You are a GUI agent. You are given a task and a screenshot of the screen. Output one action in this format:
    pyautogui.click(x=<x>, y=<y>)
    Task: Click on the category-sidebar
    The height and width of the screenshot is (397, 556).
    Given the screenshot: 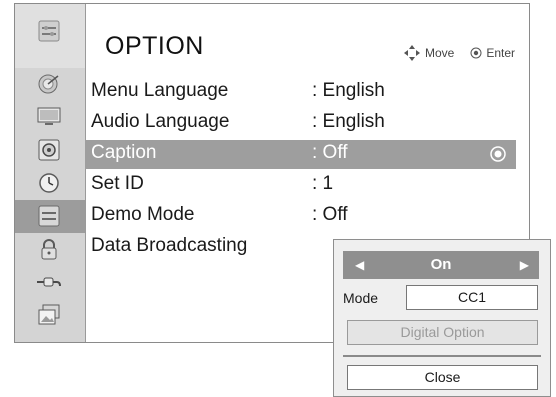 What is the action you would take?
    pyautogui.click(x=50, y=173)
    